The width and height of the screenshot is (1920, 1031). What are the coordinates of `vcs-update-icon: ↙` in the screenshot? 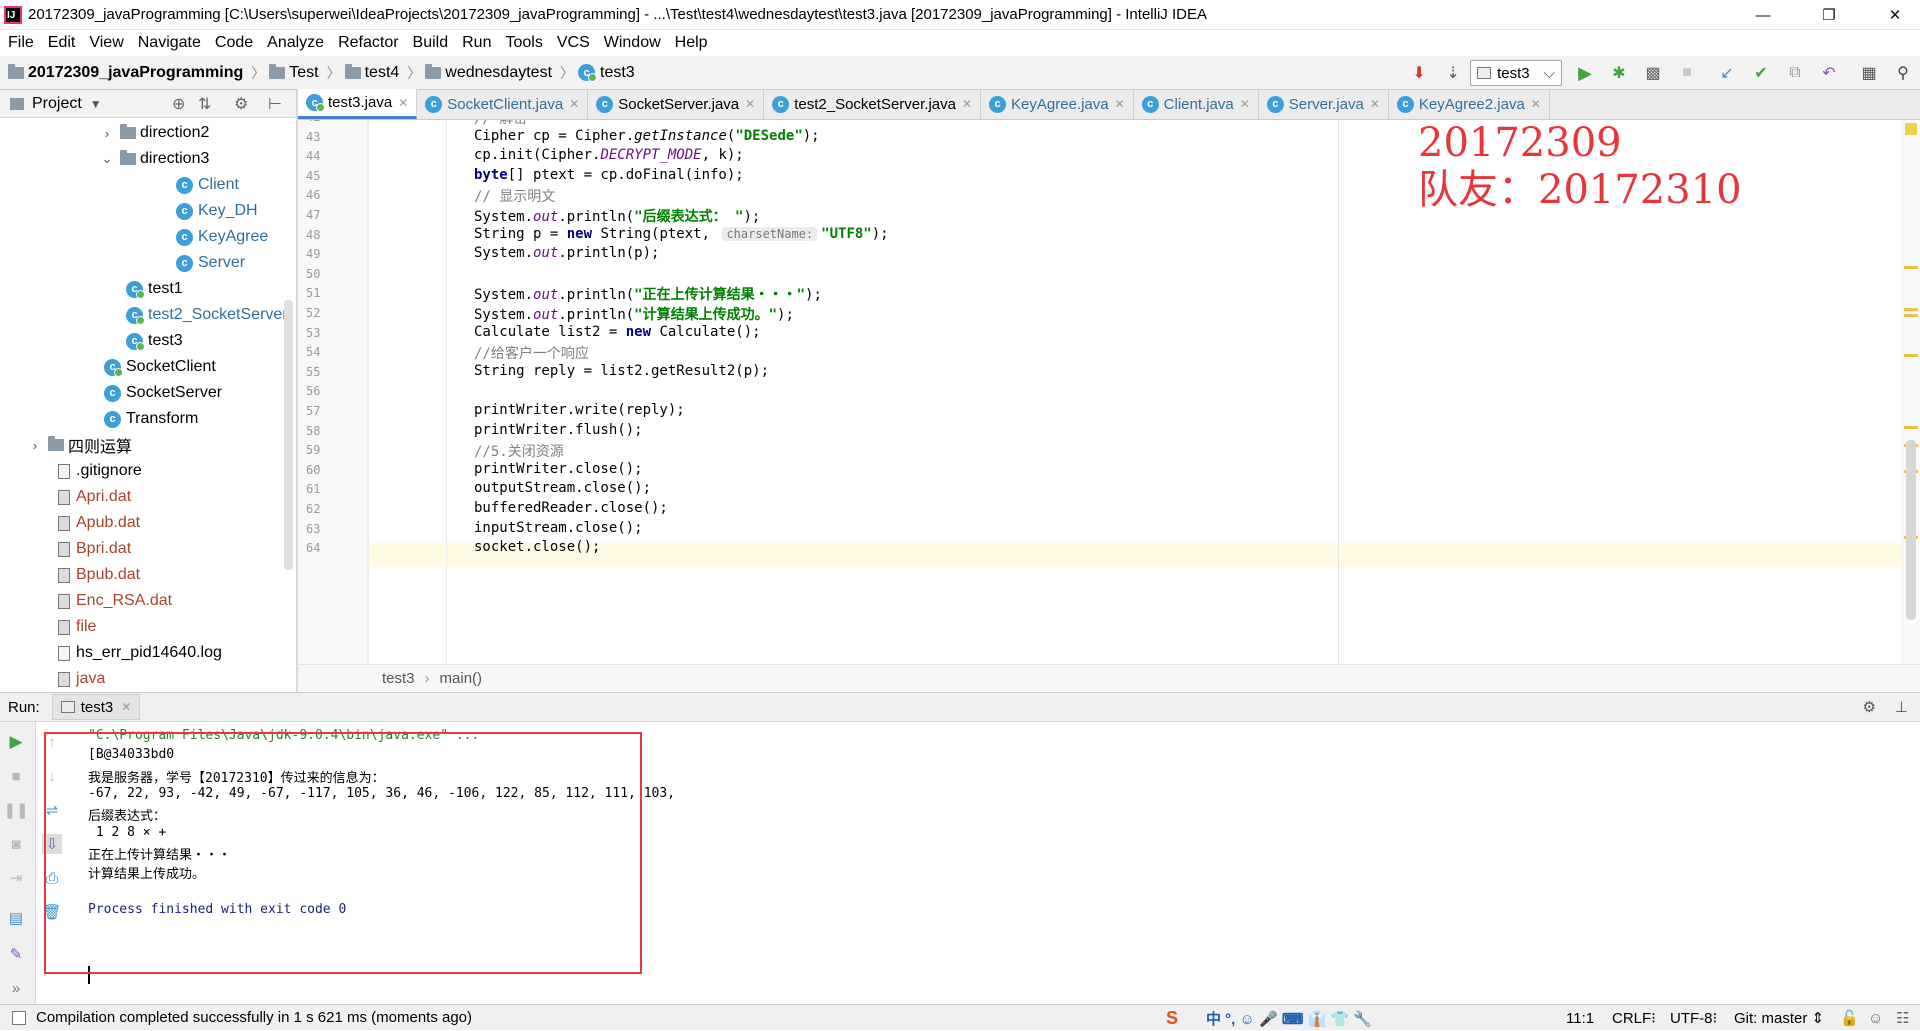 It's located at (1727, 73).